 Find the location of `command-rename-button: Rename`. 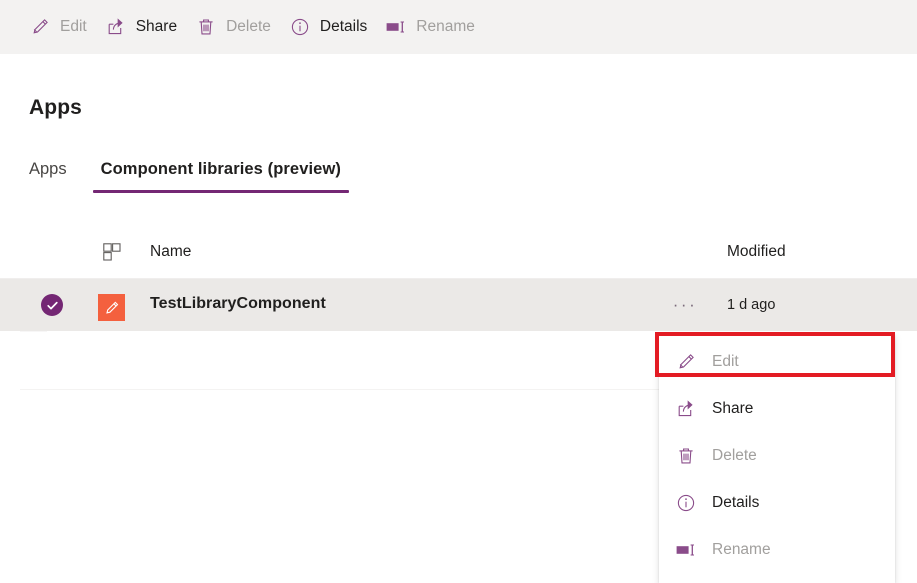

command-rename-button: Rename is located at coordinates (432, 27).